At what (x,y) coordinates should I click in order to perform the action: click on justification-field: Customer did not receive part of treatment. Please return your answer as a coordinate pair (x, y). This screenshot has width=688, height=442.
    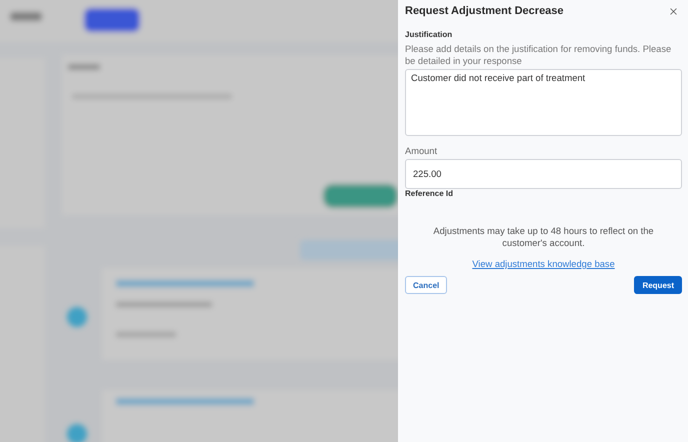
    Looking at the image, I should click on (543, 102).